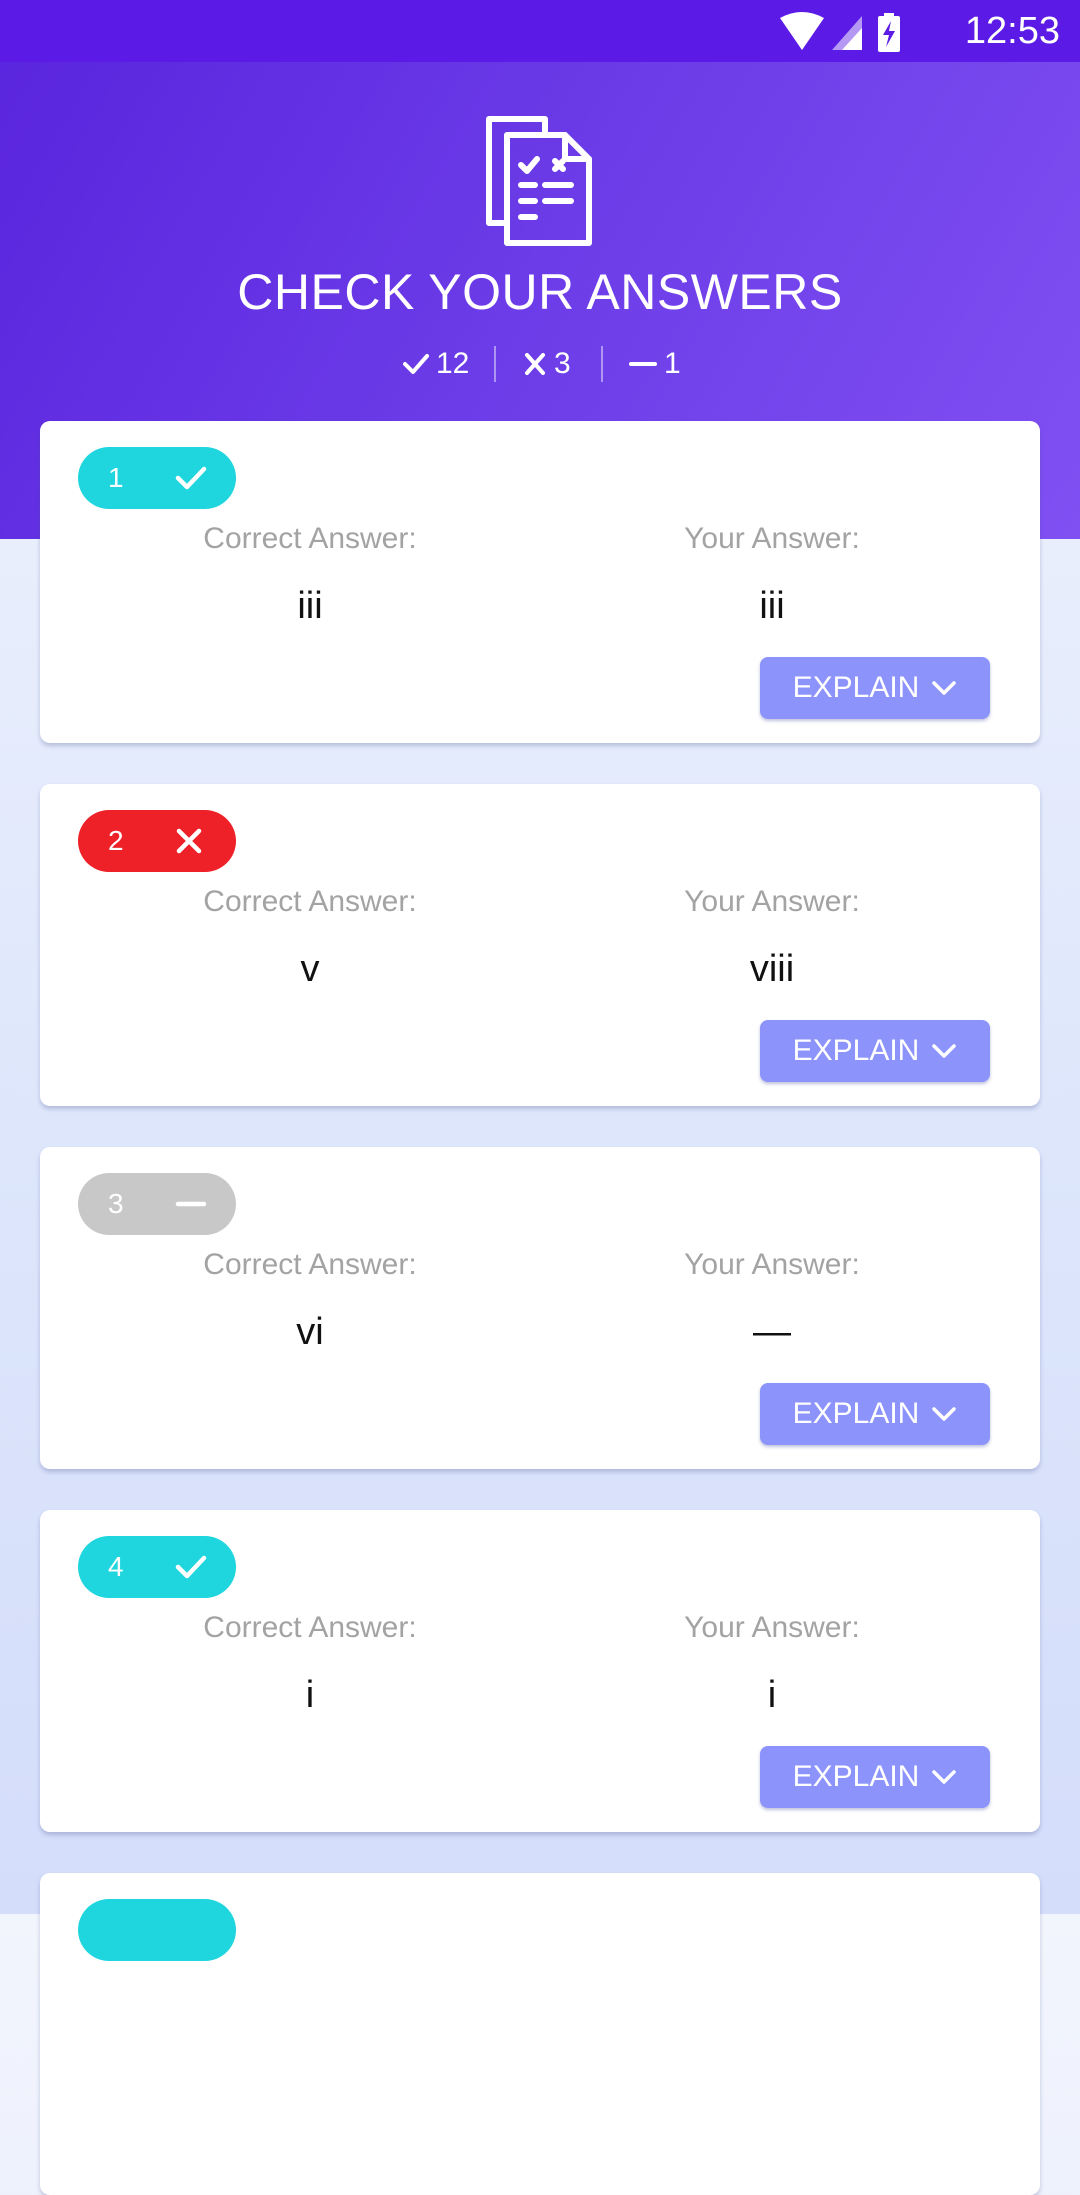 The height and width of the screenshot is (2195, 1080). I want to click on wrong-count: 3, so click(546, 364).